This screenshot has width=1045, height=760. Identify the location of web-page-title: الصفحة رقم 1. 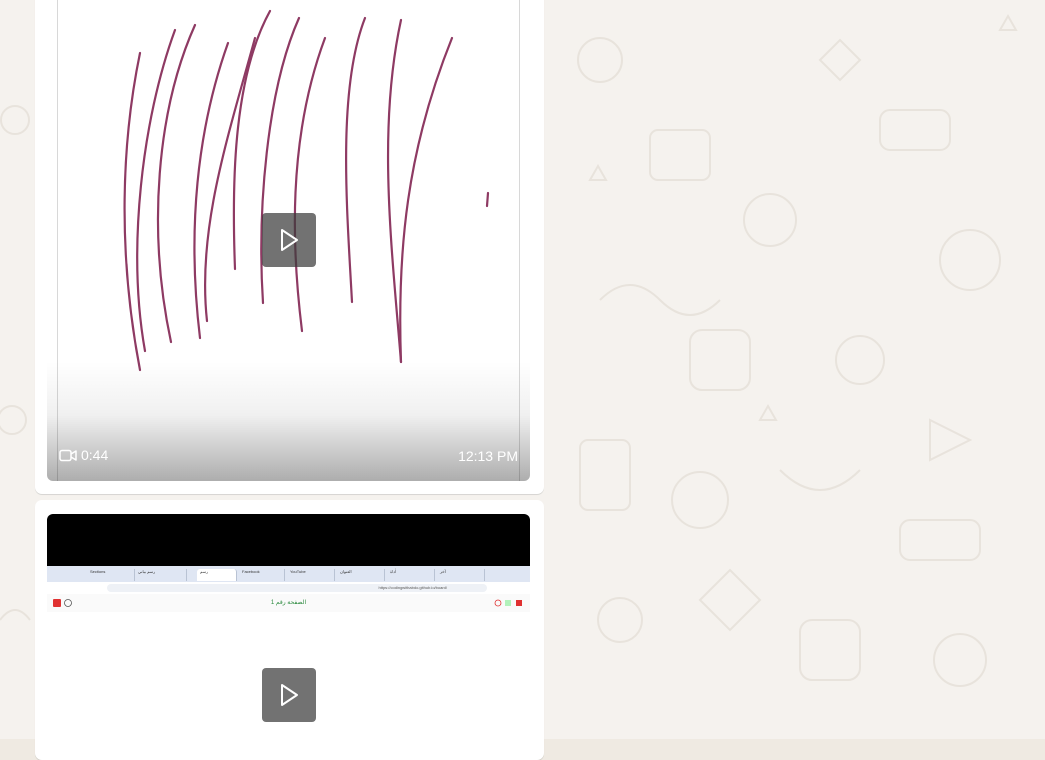
(288, 603).